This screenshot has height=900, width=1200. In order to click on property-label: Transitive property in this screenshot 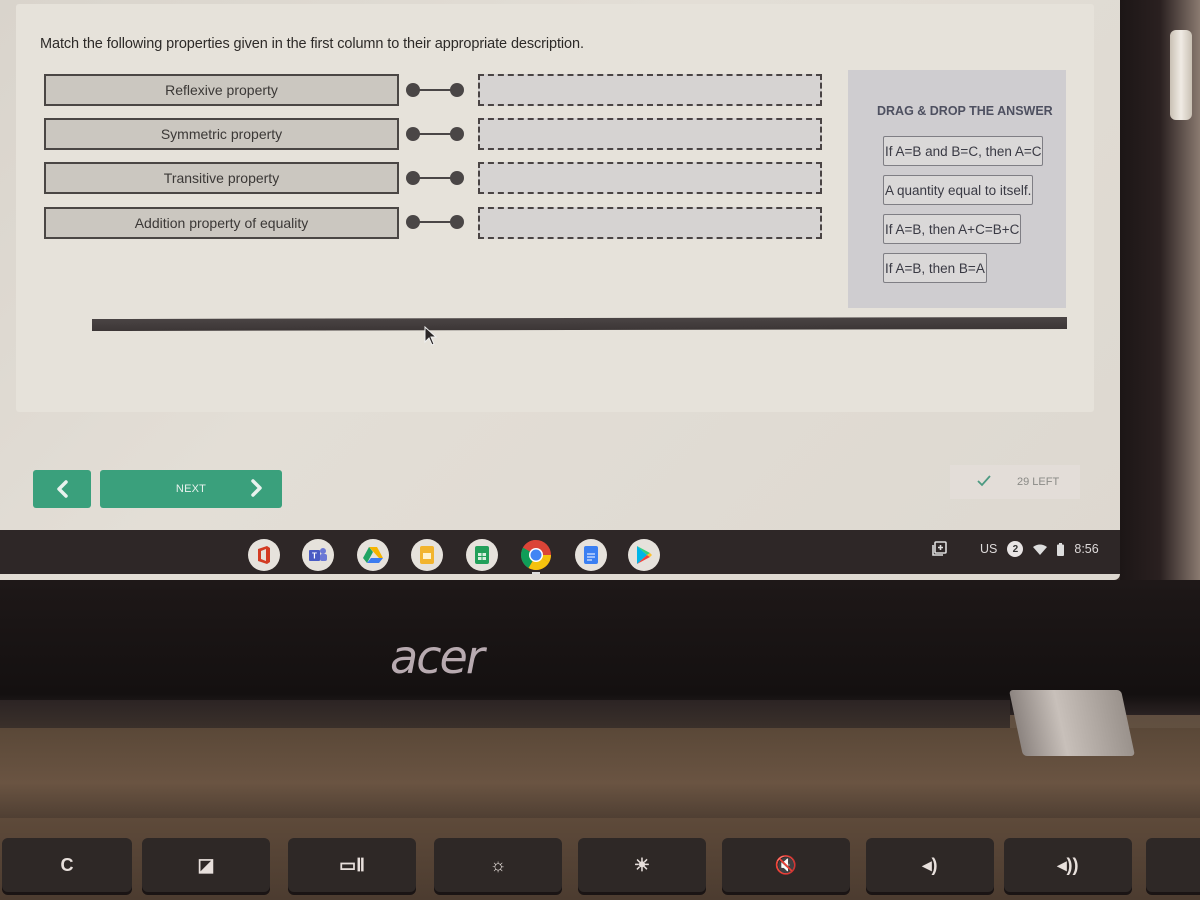, I will do `click(221, 178)`.